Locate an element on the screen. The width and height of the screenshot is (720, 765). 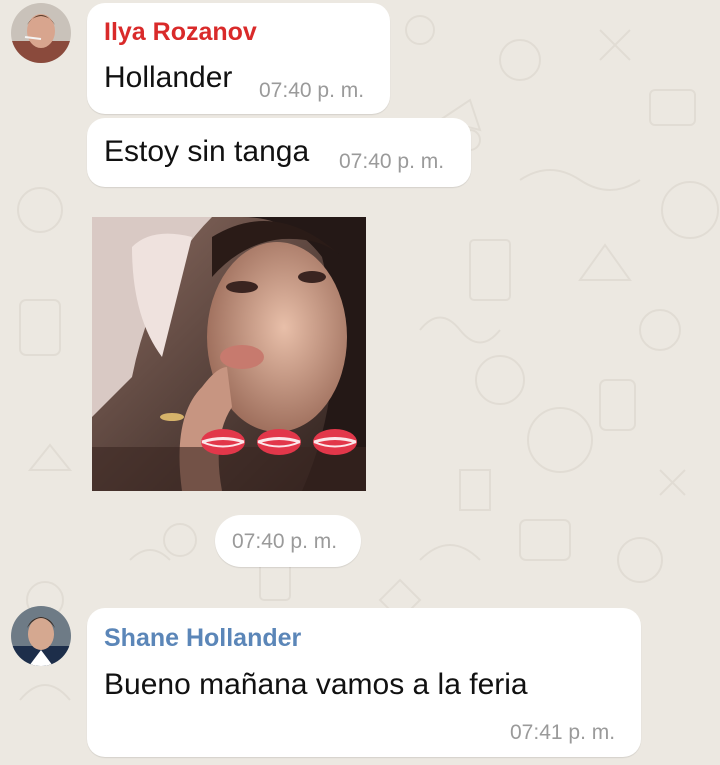
message-time-4: 07:41 p. m. is located at coordinates (563, 732).